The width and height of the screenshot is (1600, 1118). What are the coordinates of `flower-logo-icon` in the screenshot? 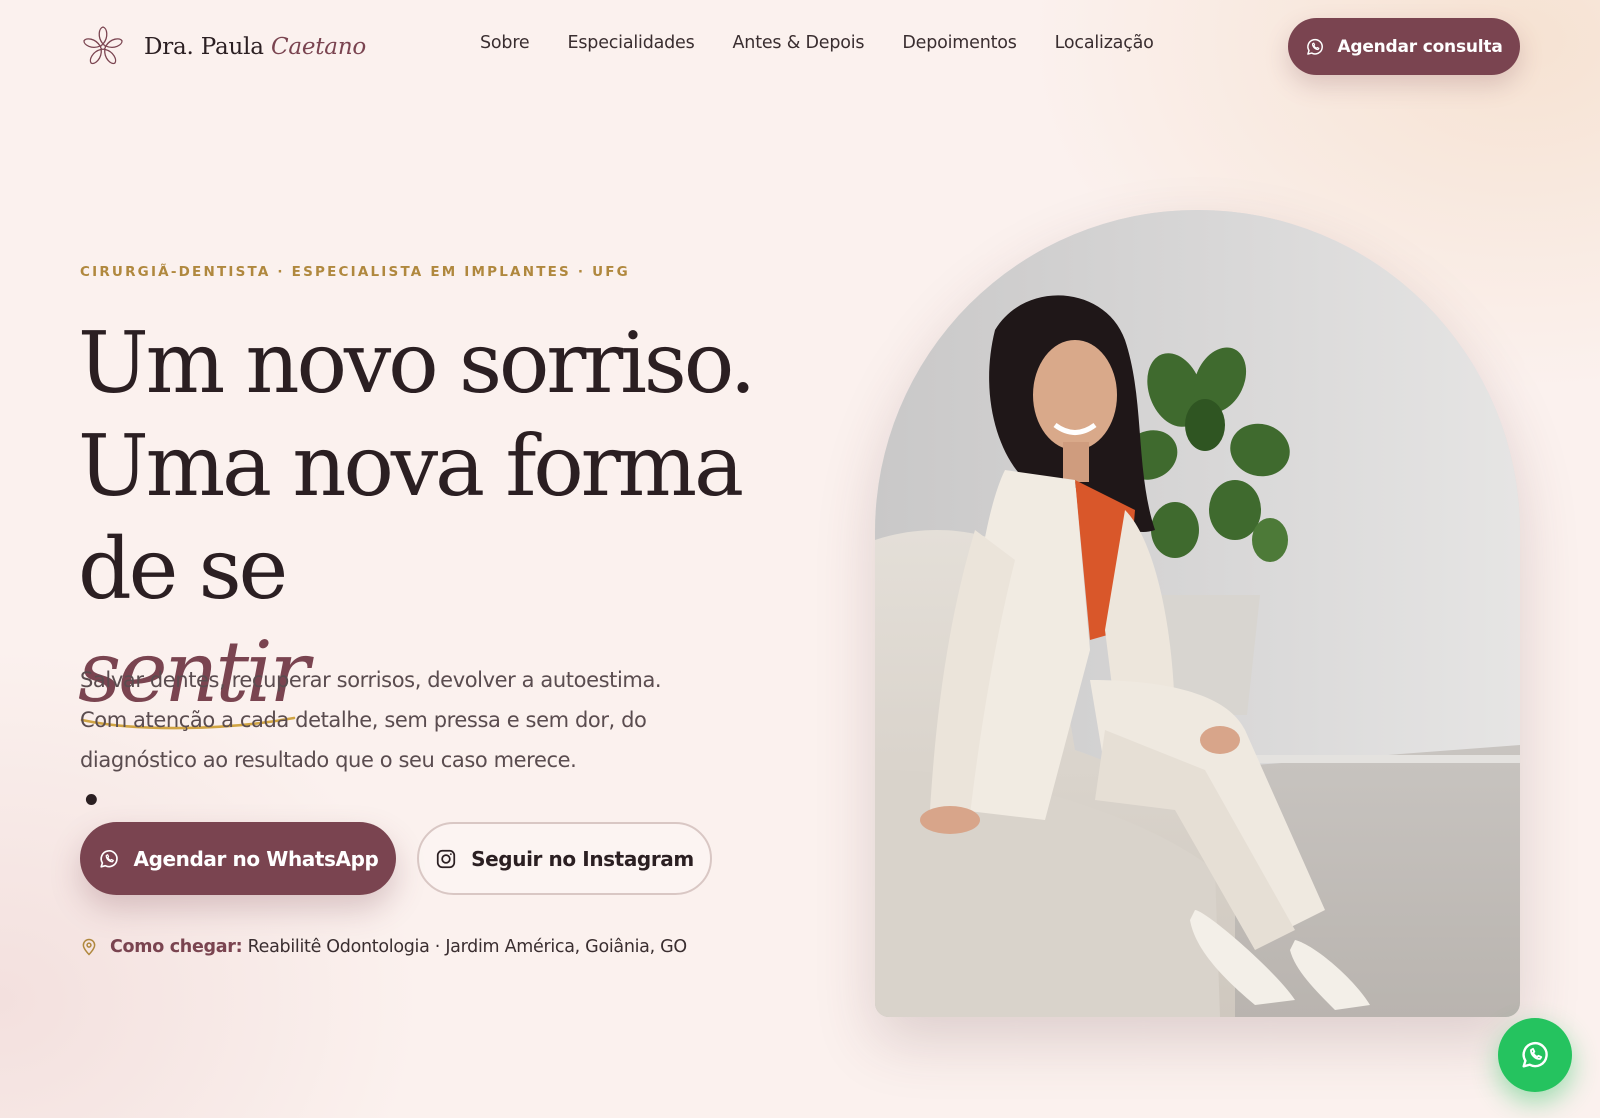 It's located at (103, 45).